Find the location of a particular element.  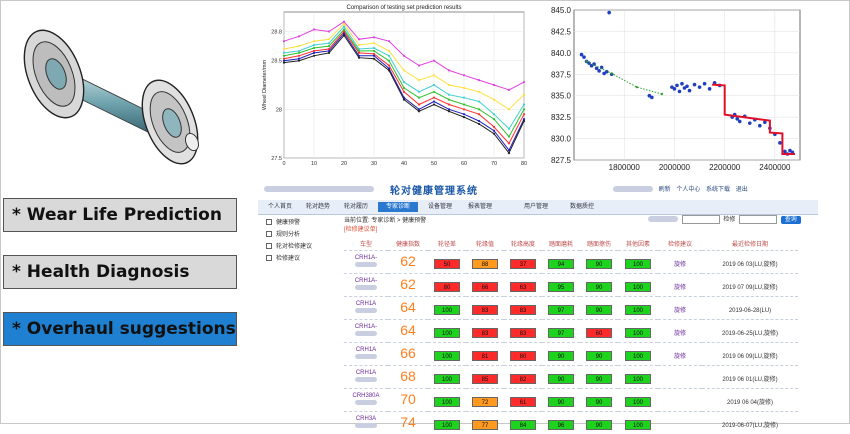

header-link-logout: 退出 is located at coordinates (742, 190).